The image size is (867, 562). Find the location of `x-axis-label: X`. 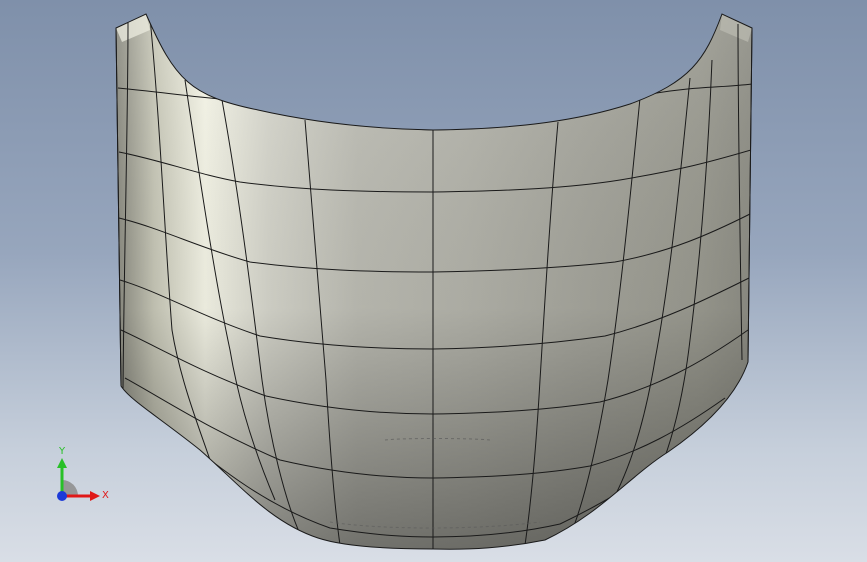

x-axis-label: X is located at coordinates (105, 495).